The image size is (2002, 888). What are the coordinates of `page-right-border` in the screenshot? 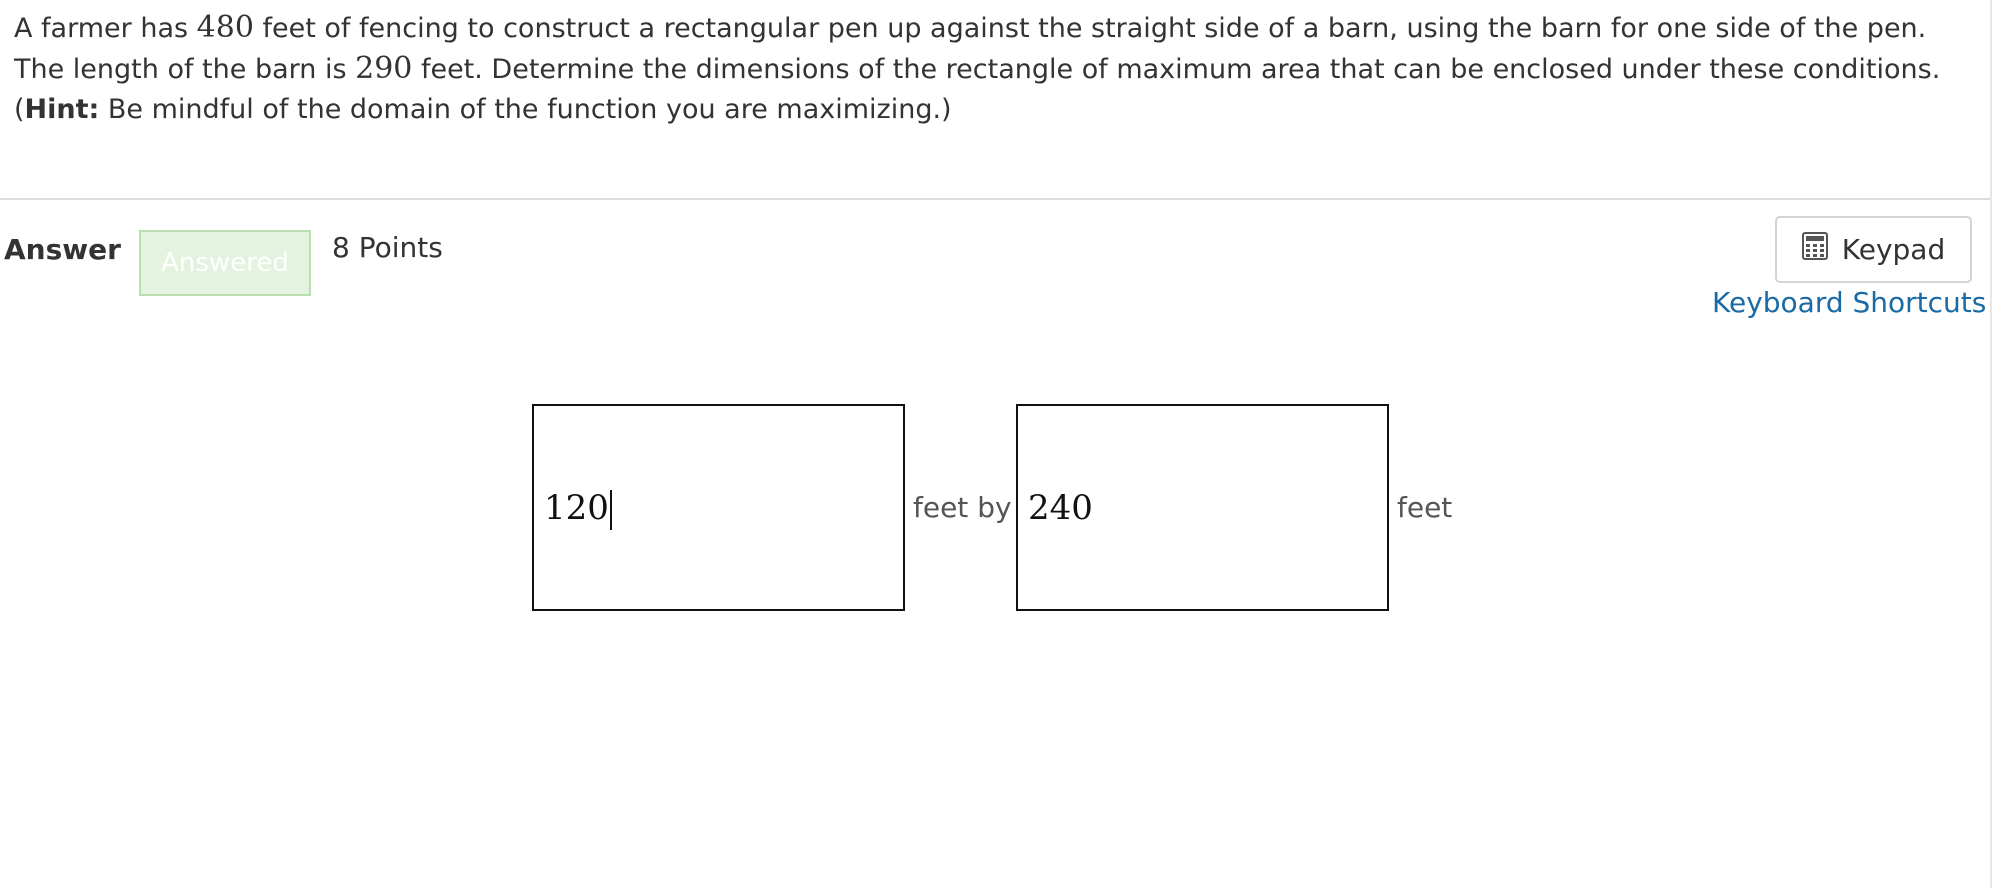 It's located at (1991, 444).